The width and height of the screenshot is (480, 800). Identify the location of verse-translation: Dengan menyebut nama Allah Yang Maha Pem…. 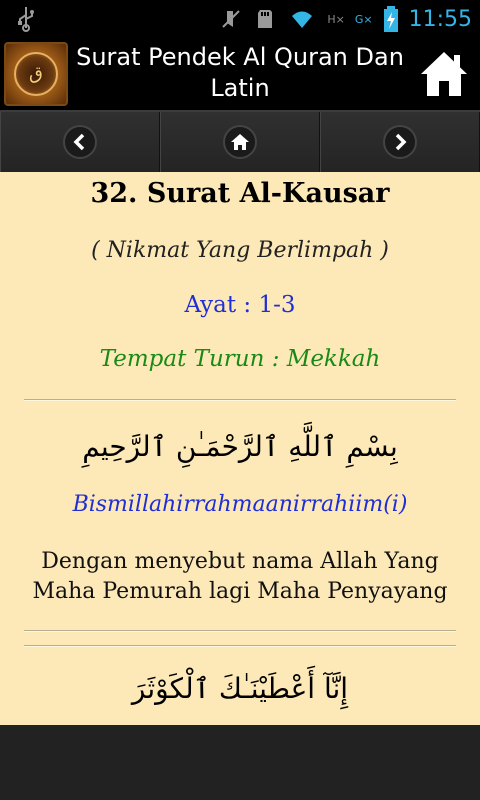
(240, 576).